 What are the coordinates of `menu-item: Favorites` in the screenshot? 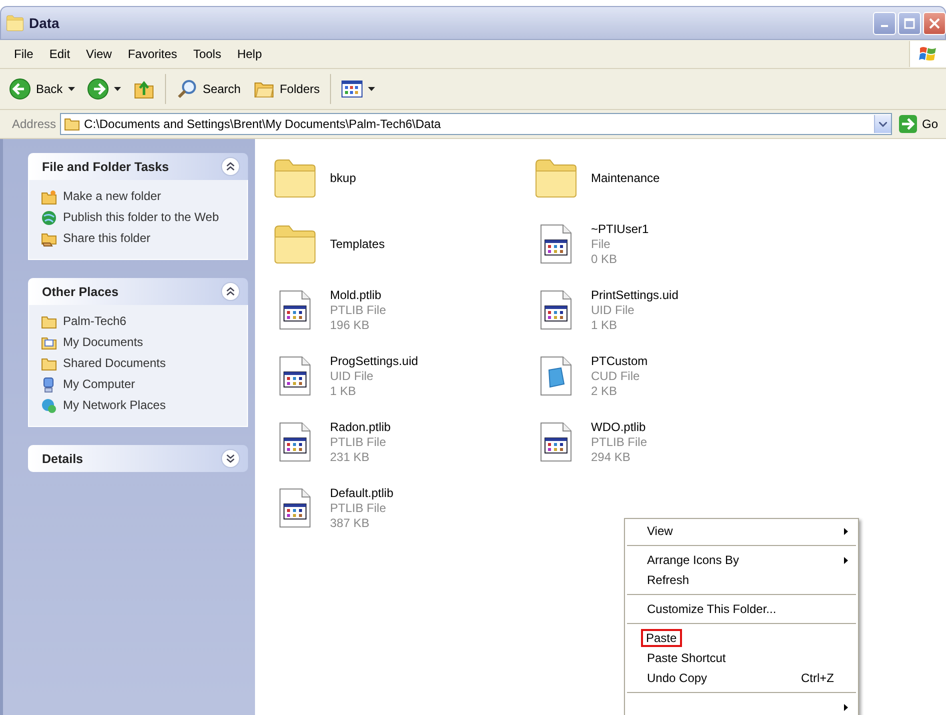 It's located at (153, 54).